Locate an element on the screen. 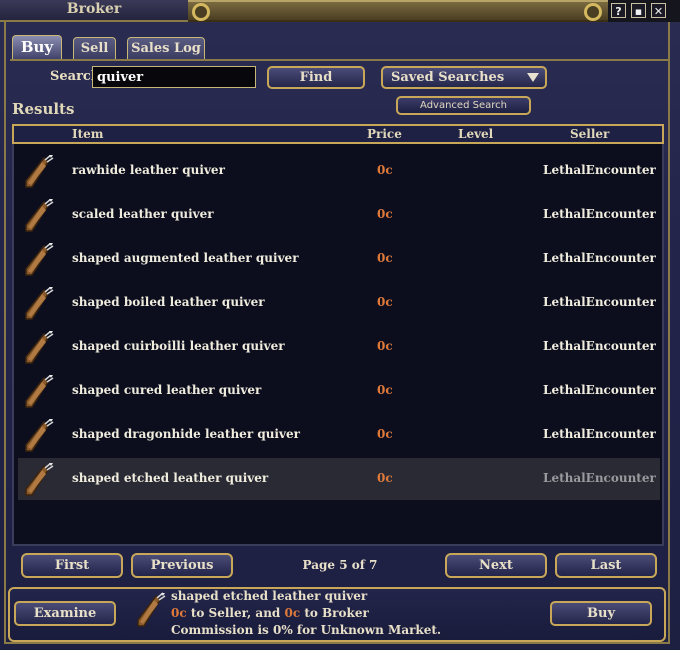  find-button: Find is located at coordinates (316, 77).